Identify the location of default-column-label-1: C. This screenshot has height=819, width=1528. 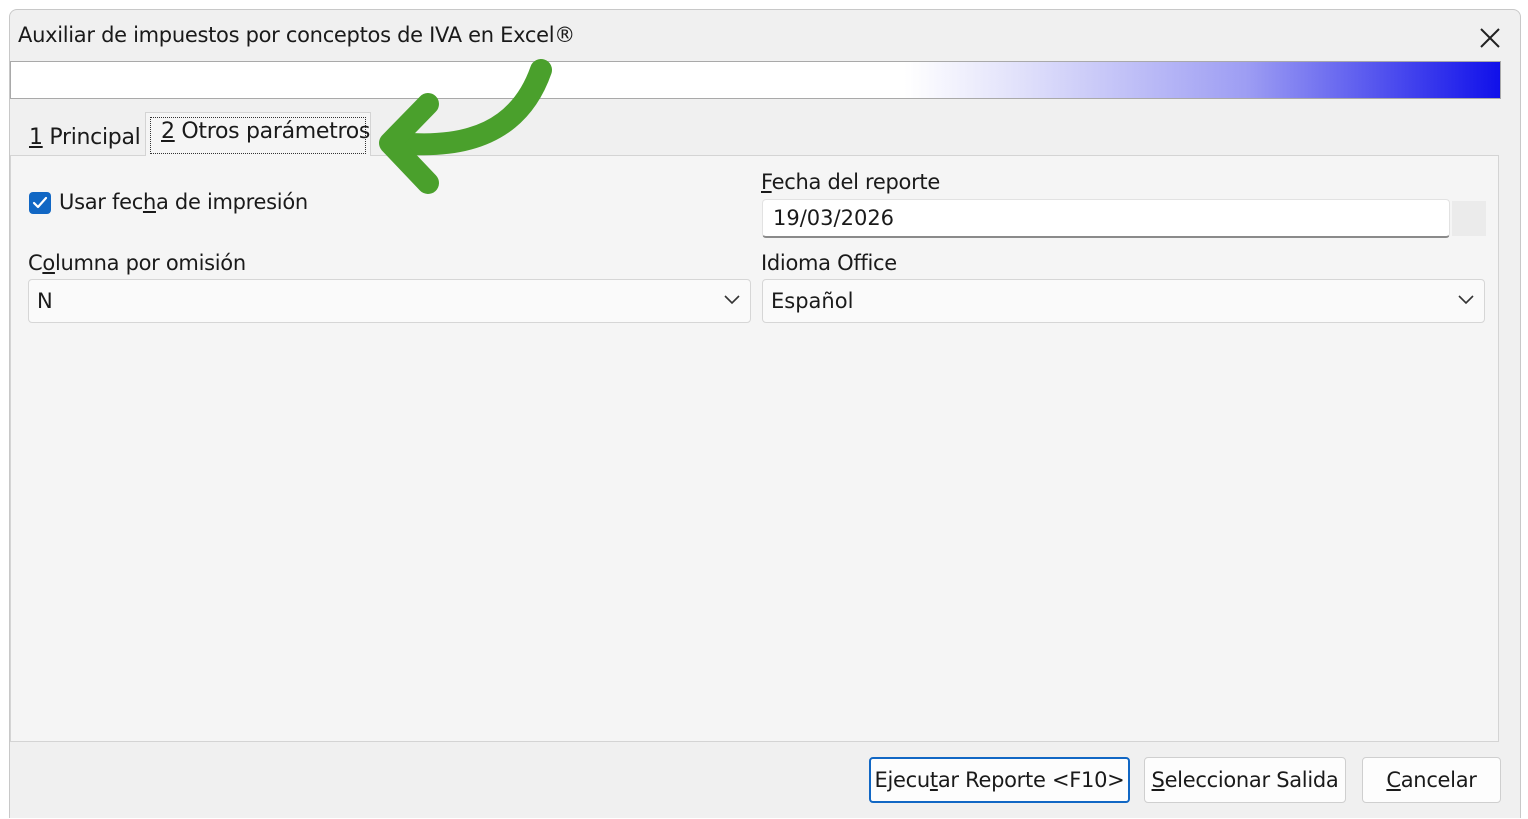
(35, 263).